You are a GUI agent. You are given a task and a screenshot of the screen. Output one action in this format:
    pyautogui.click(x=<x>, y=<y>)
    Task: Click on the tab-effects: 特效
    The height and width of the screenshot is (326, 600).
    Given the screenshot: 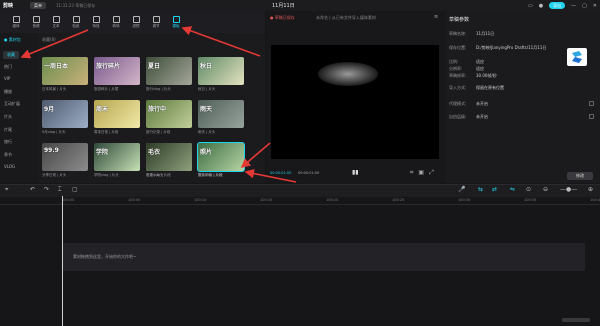 What is the action you would take?
    pyautogui.click(x=96, y=22)
    